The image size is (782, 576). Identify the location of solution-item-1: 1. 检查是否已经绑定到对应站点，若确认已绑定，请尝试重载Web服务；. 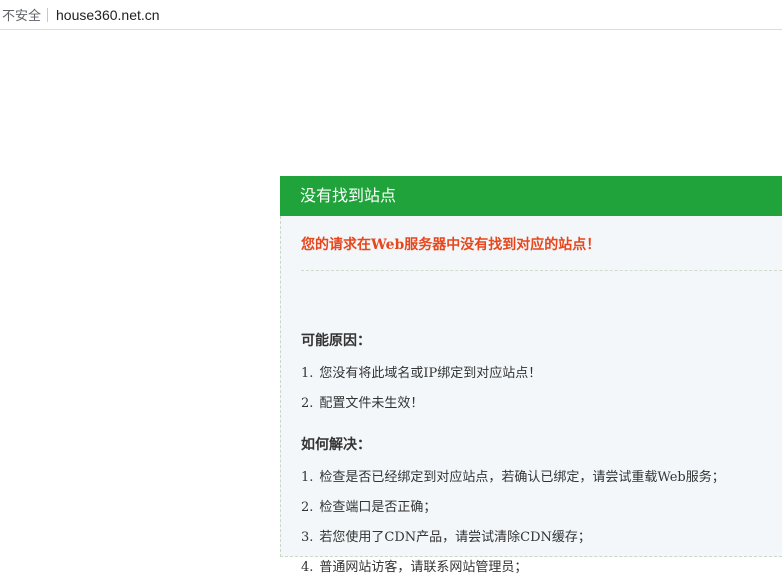
(513, 475).